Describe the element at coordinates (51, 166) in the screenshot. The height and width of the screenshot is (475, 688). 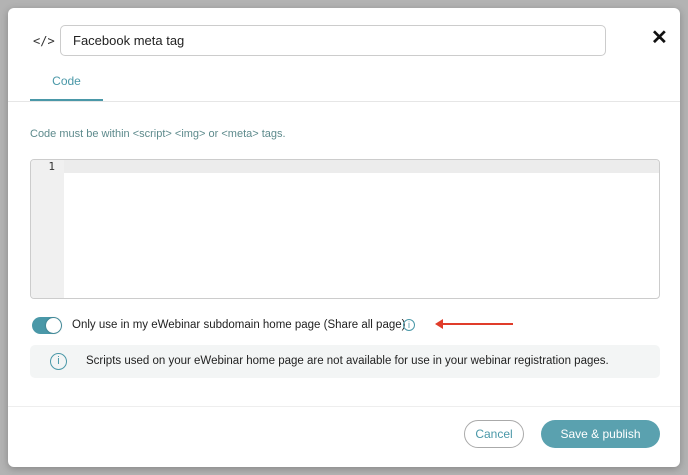
I see `line-number: 1` at that location.